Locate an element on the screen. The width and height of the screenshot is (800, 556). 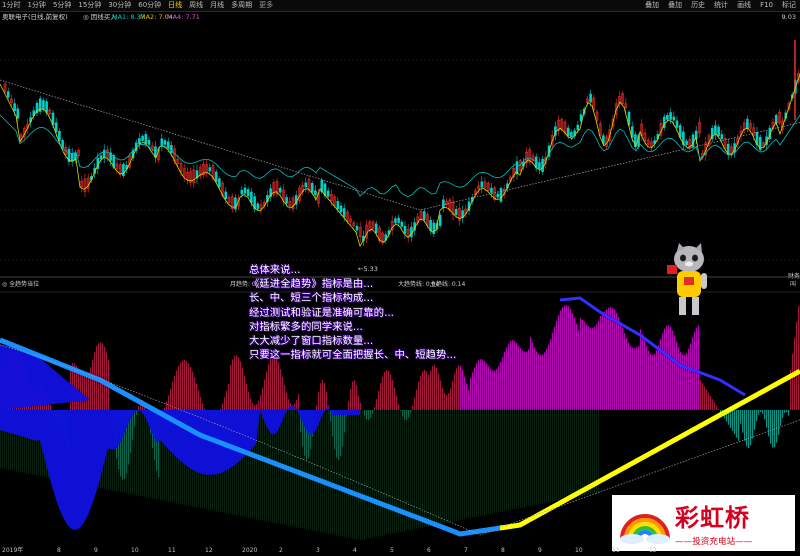
date-tick: 4 is located at coordinates (355, 550).